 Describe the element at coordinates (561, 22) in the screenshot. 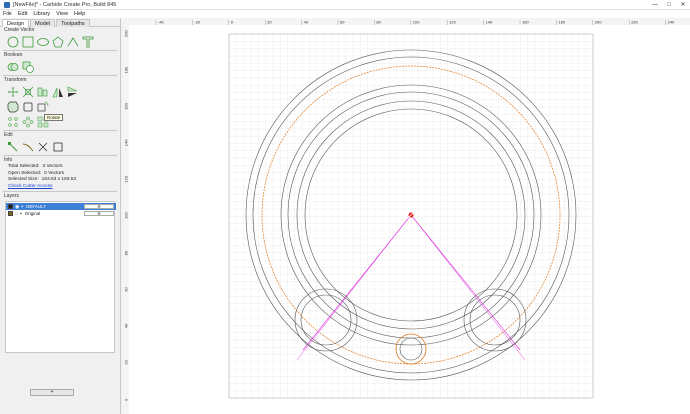

I see `ruler-x-label: 180` at that location.